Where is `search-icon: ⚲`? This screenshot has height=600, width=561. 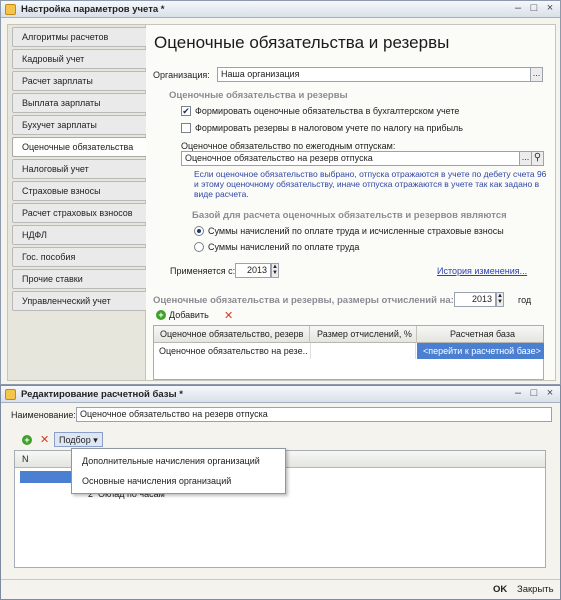
search-icon: ⚲ is located at coordinates (537, 158).